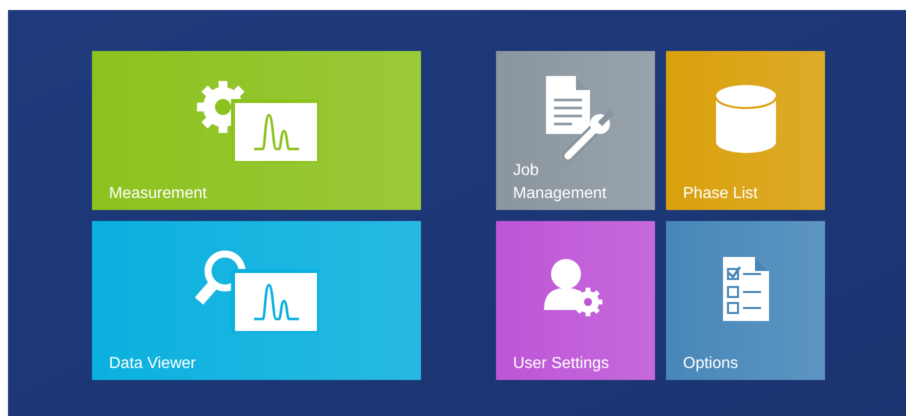 This screenshot has width=906, height=416. I want to click on tile-label: User Settings, so click(561, 364).